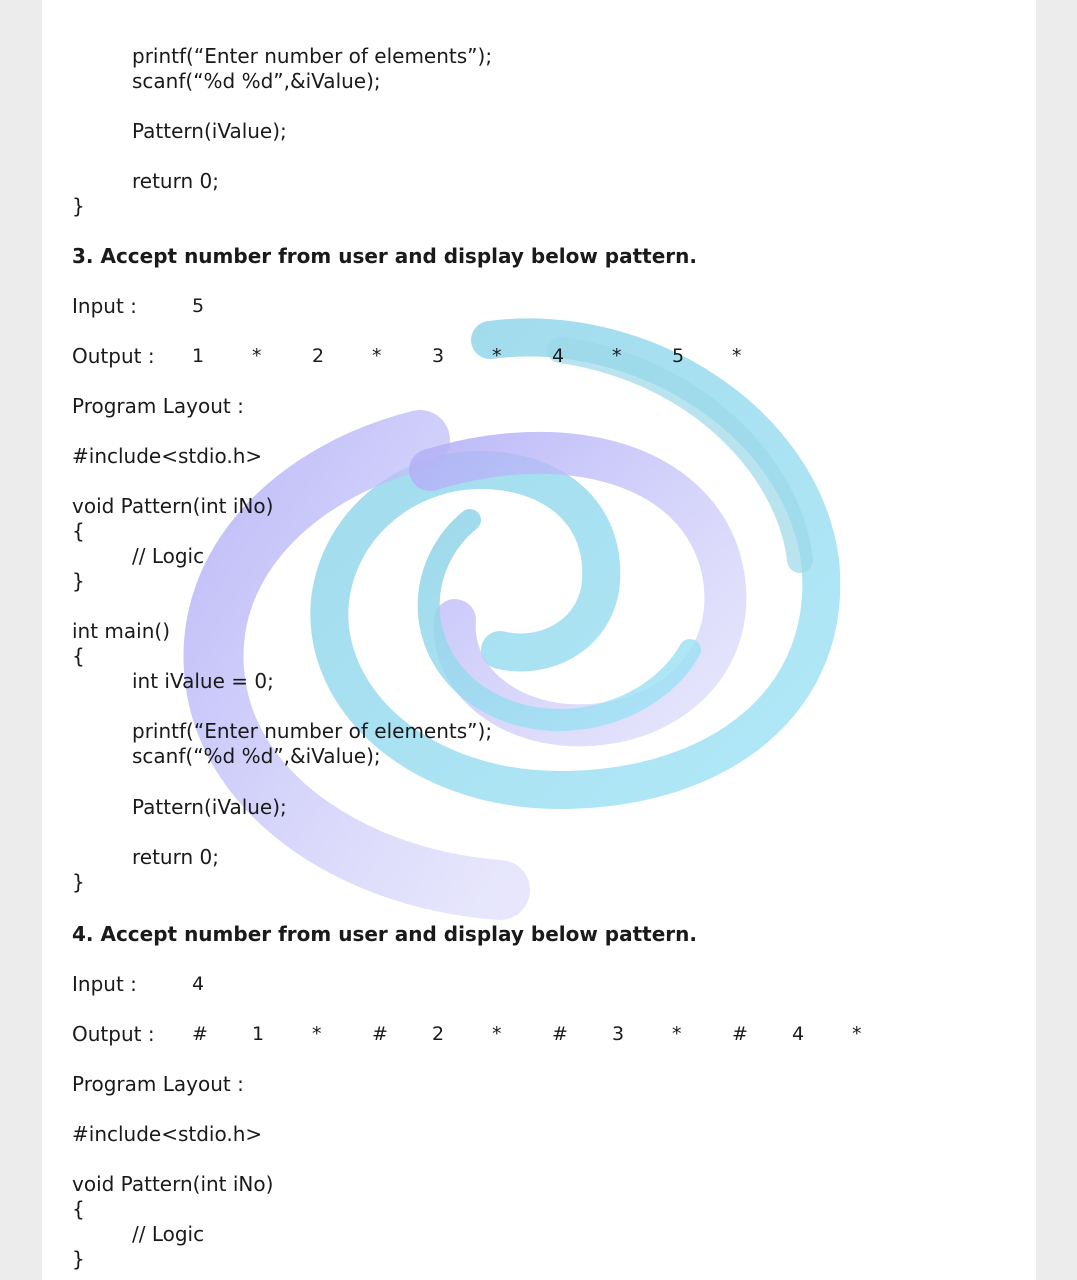 Image resolution: width=1077 pixels, height=1280 pixels. What do you see at coordinates (209, 807) in the screenshot?
I see `q3-pattern-call: Pattern(iValue);` at bounding box center [209, 807].